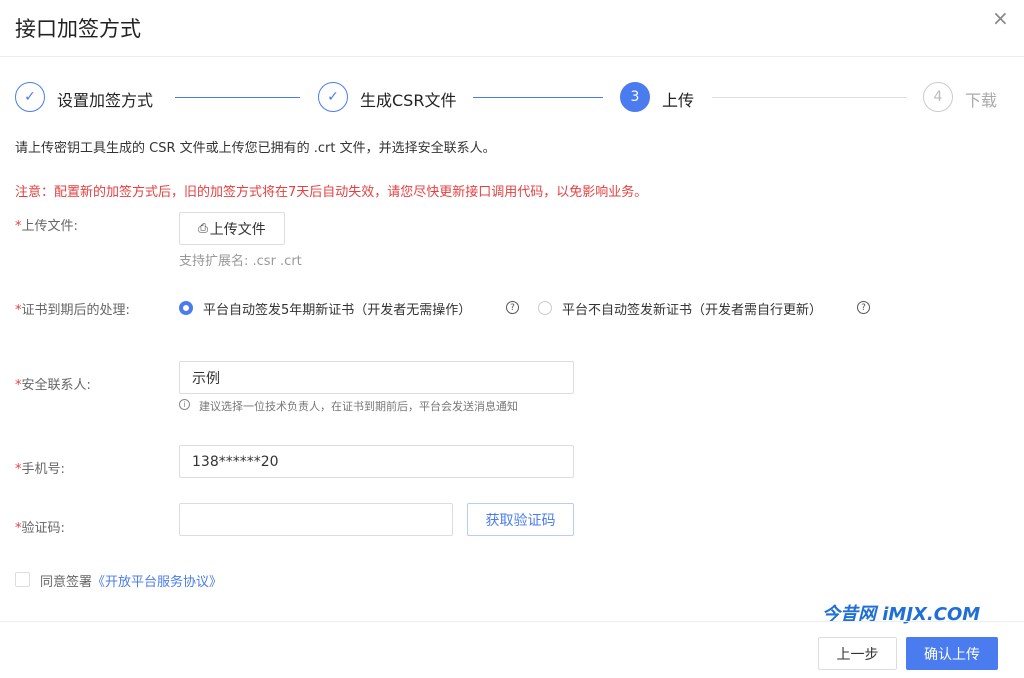 This screenshot has height=678, width=1024. Describe the element at coordinates (520, 519) in the screenshot. I see `get-code-button: 获取验证码` at that location.